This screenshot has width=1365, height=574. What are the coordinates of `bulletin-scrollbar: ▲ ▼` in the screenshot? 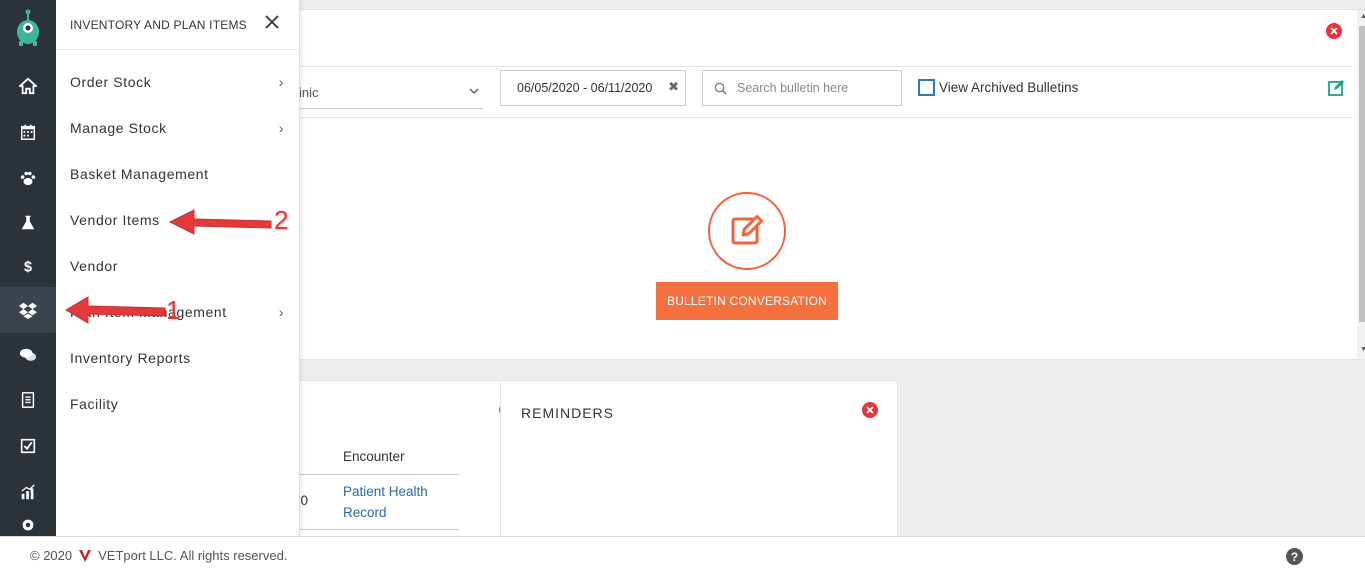 It's located at (1361, 184).